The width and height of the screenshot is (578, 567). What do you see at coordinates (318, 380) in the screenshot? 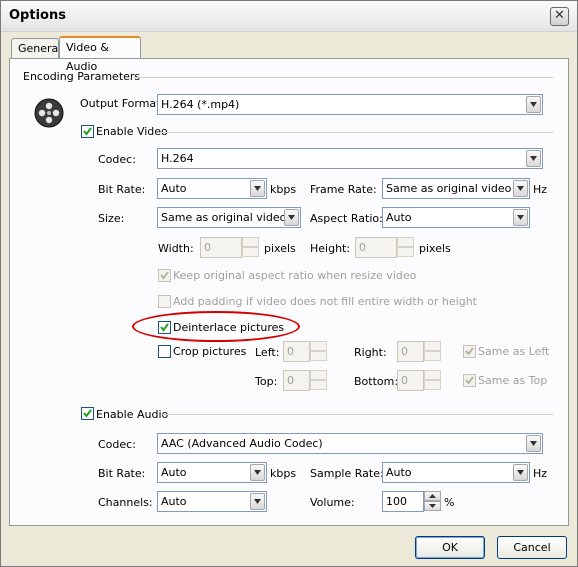
I see `crop-top-stepper` at bounding box center [318, 380].